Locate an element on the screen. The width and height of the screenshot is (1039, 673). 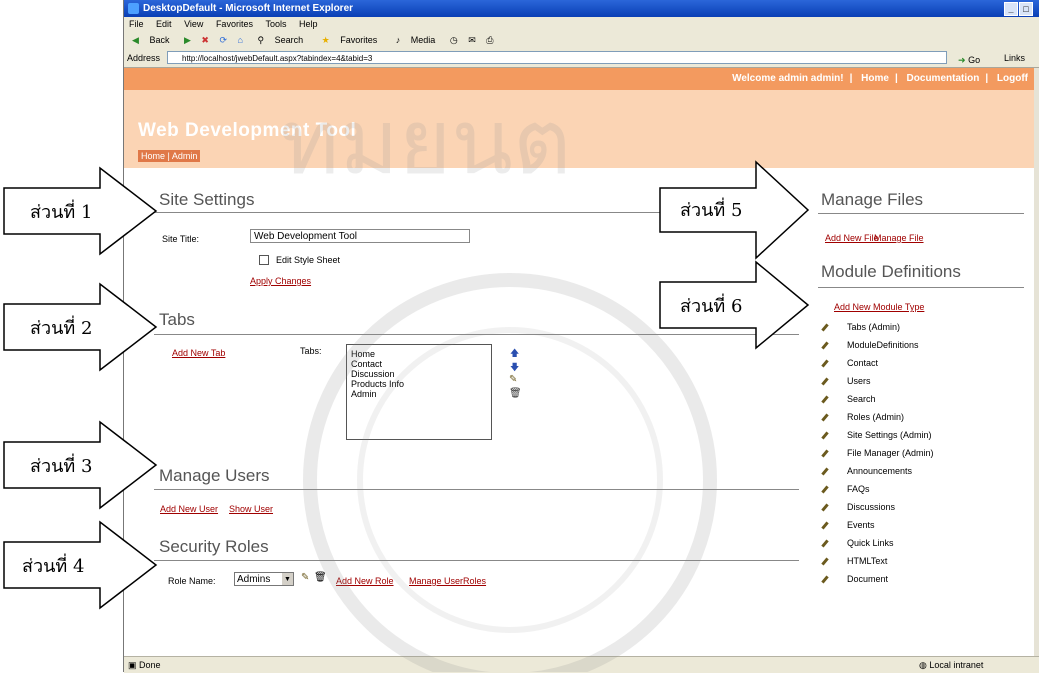
menu-view: View is located at coordinates (193, 24).